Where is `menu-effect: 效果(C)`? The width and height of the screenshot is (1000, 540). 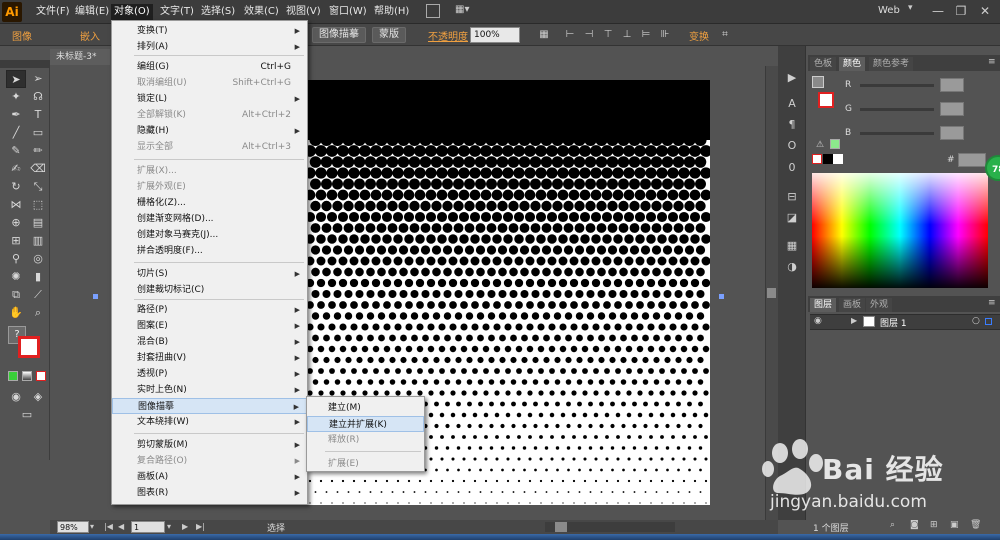
menu-effect: 效果(C) is located at coordinates (261, 12).